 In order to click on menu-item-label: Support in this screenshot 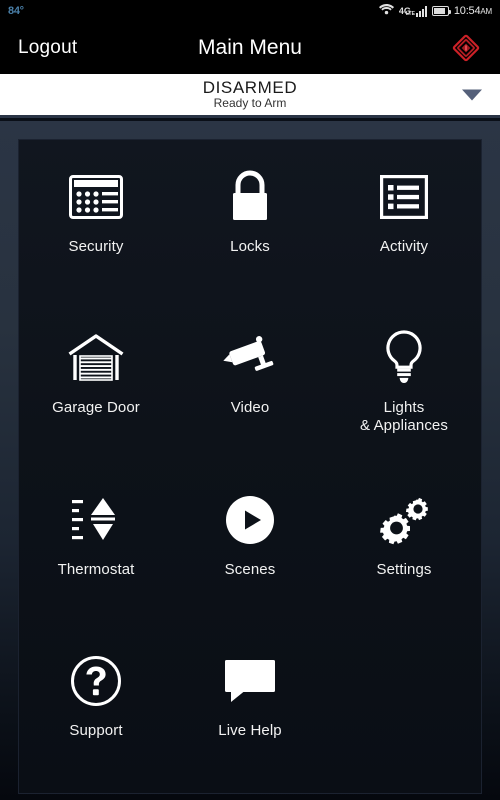, I will do `click(96, 730)`.